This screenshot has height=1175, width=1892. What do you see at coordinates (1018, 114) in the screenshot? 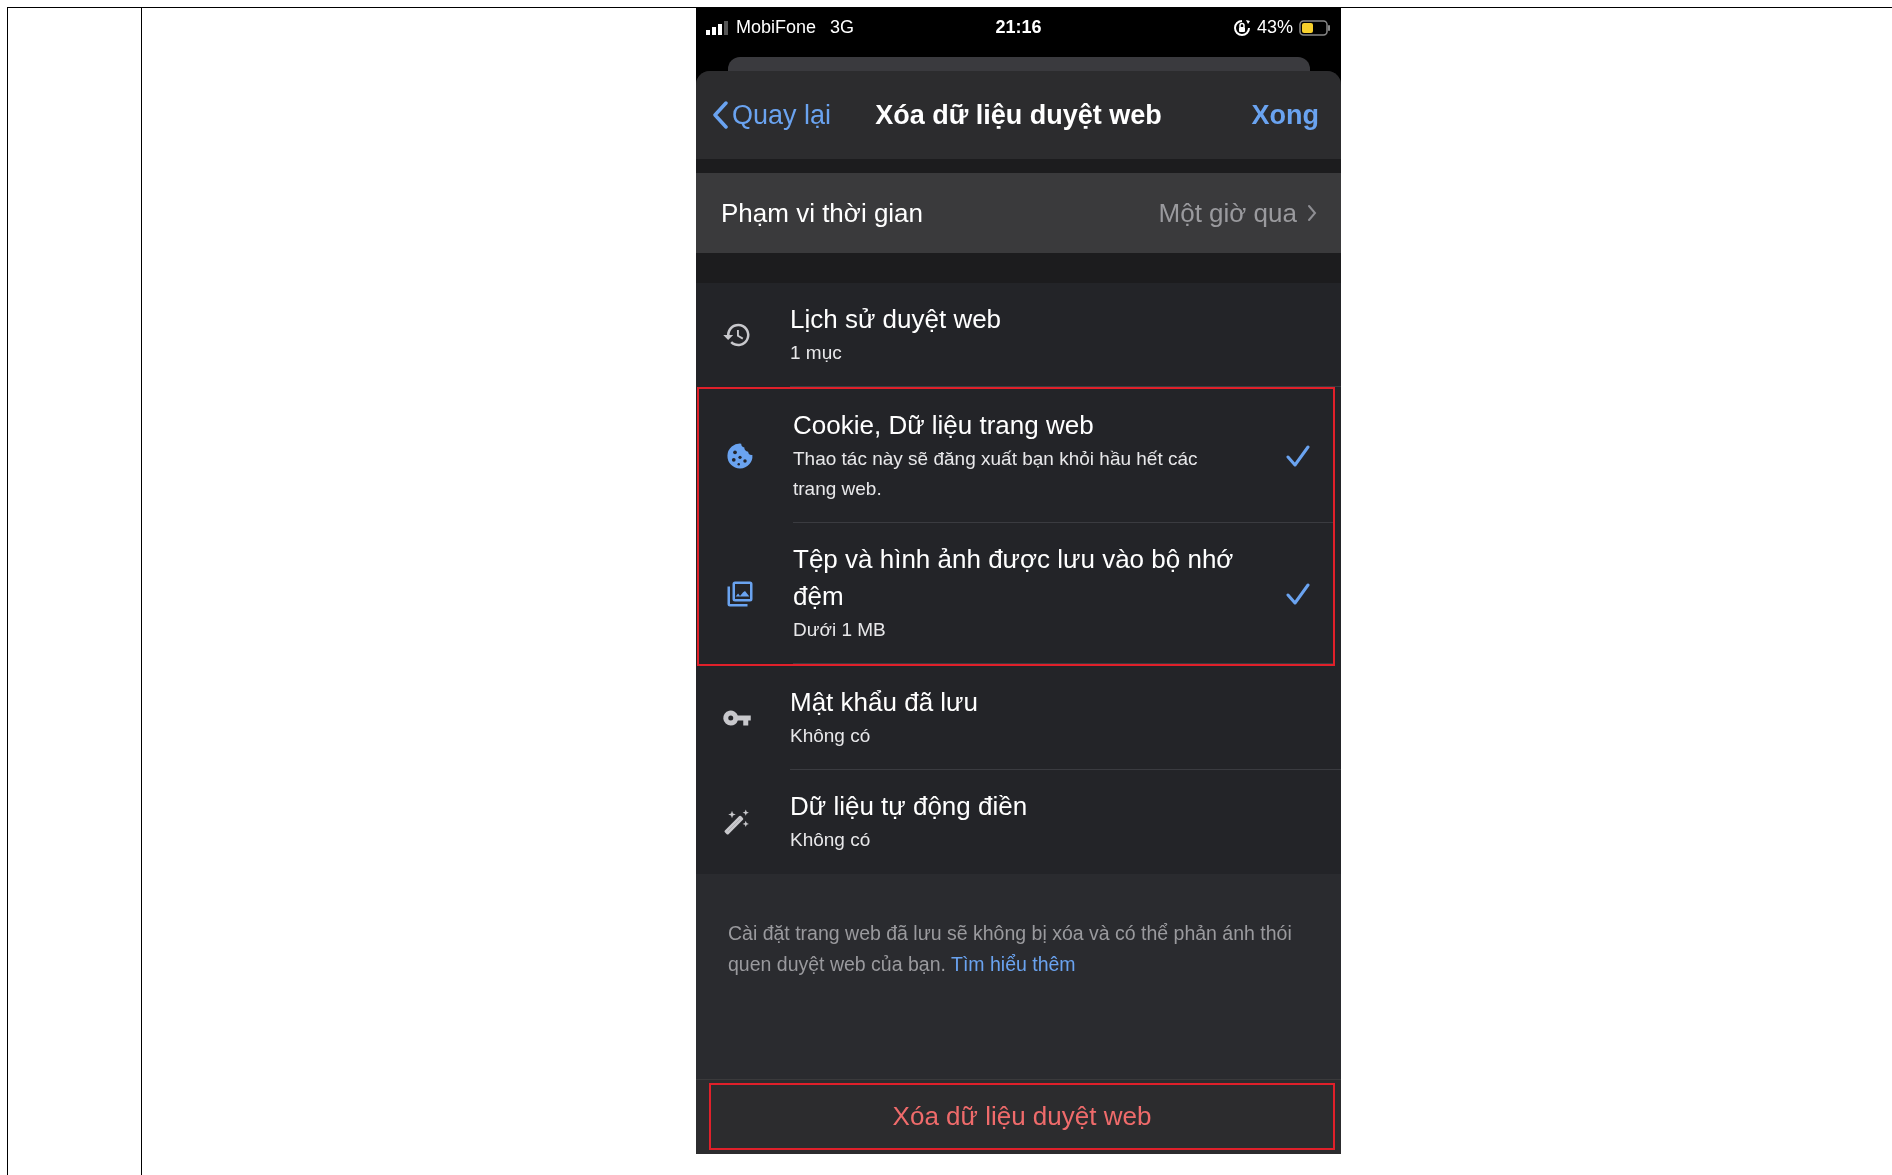
I see `screen-title: Xóa dữ liệu duyệt web` at bounding box center [1018, 114].